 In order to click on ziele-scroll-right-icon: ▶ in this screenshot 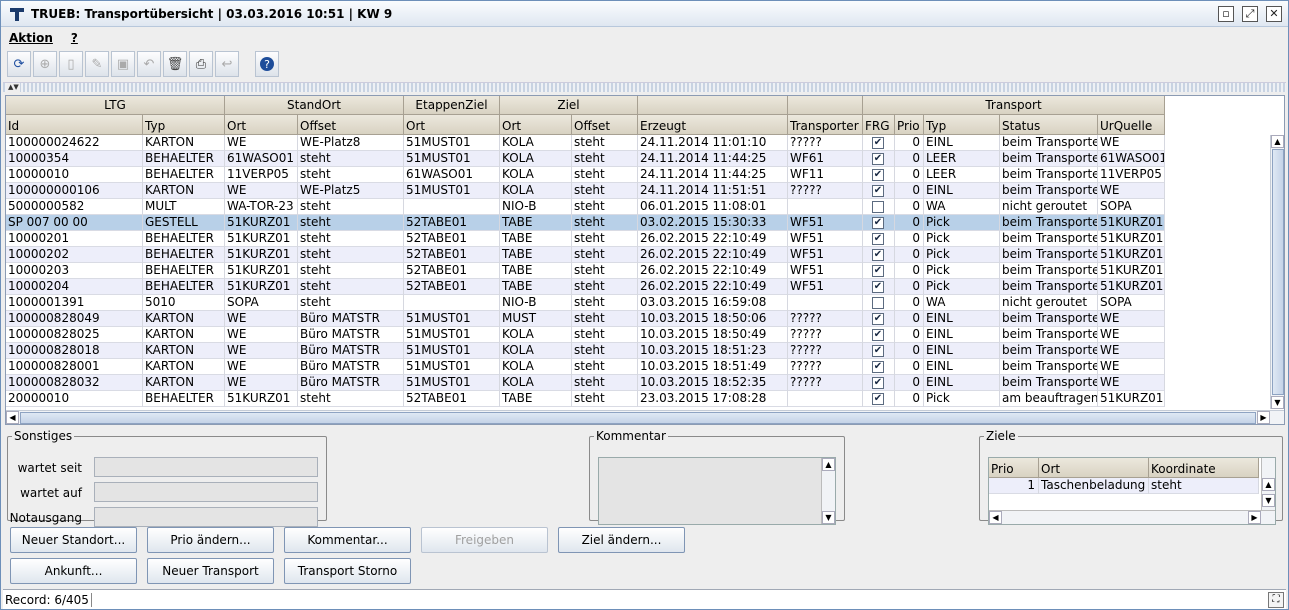, I will do `click(1254, 517)`.